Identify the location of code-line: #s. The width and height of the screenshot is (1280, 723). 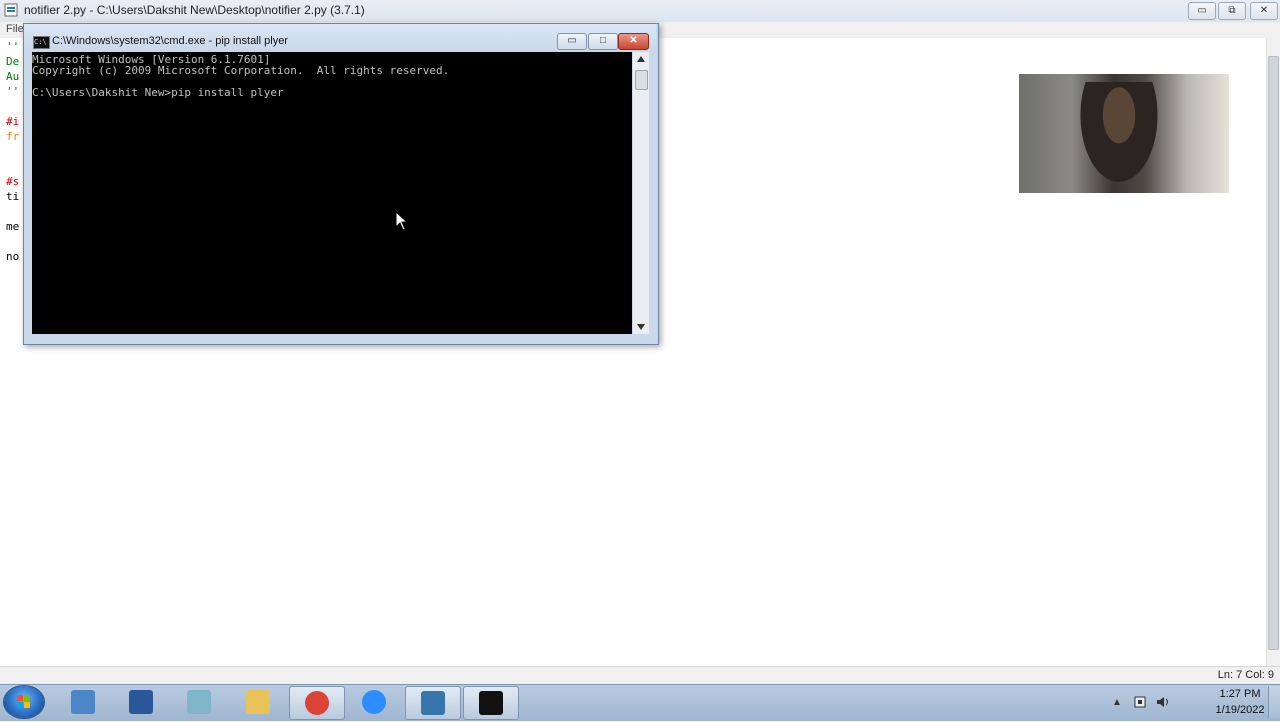
(13, 181).